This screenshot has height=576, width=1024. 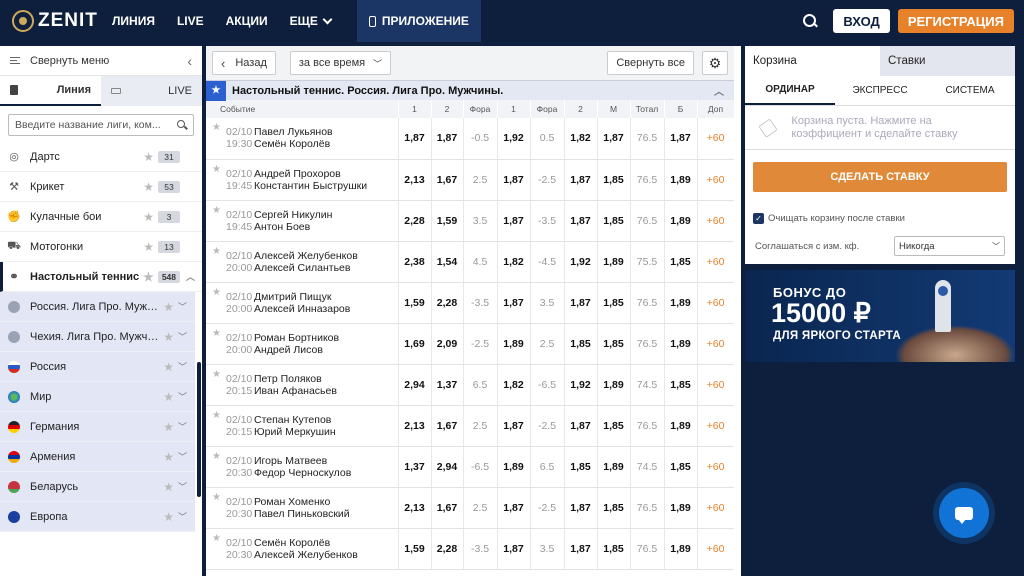 What do you see at coordinates (861, 21) in the screenshot?
I see `login-button: ВХОД` at bounding box center [861, 21].